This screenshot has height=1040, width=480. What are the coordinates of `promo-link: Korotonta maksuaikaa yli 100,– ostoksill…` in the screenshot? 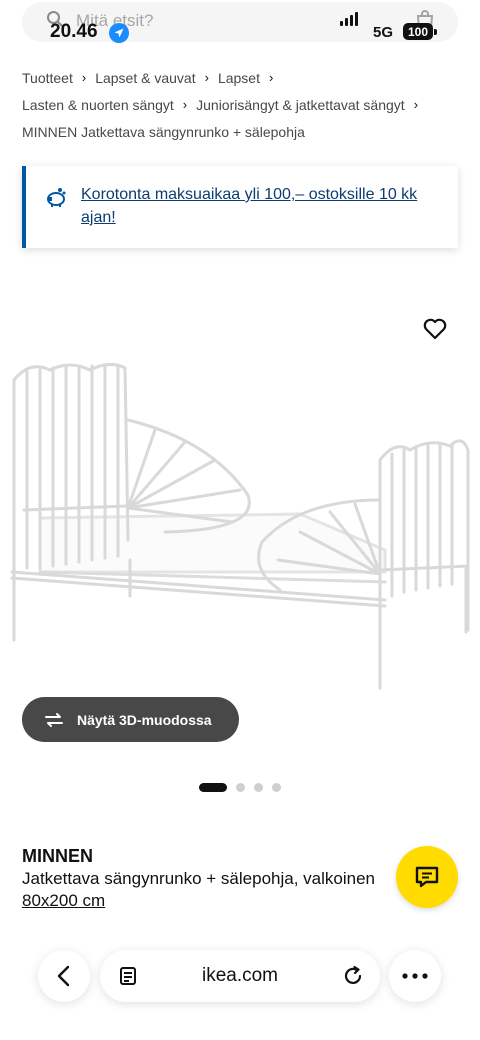 It's located at (261, 206).